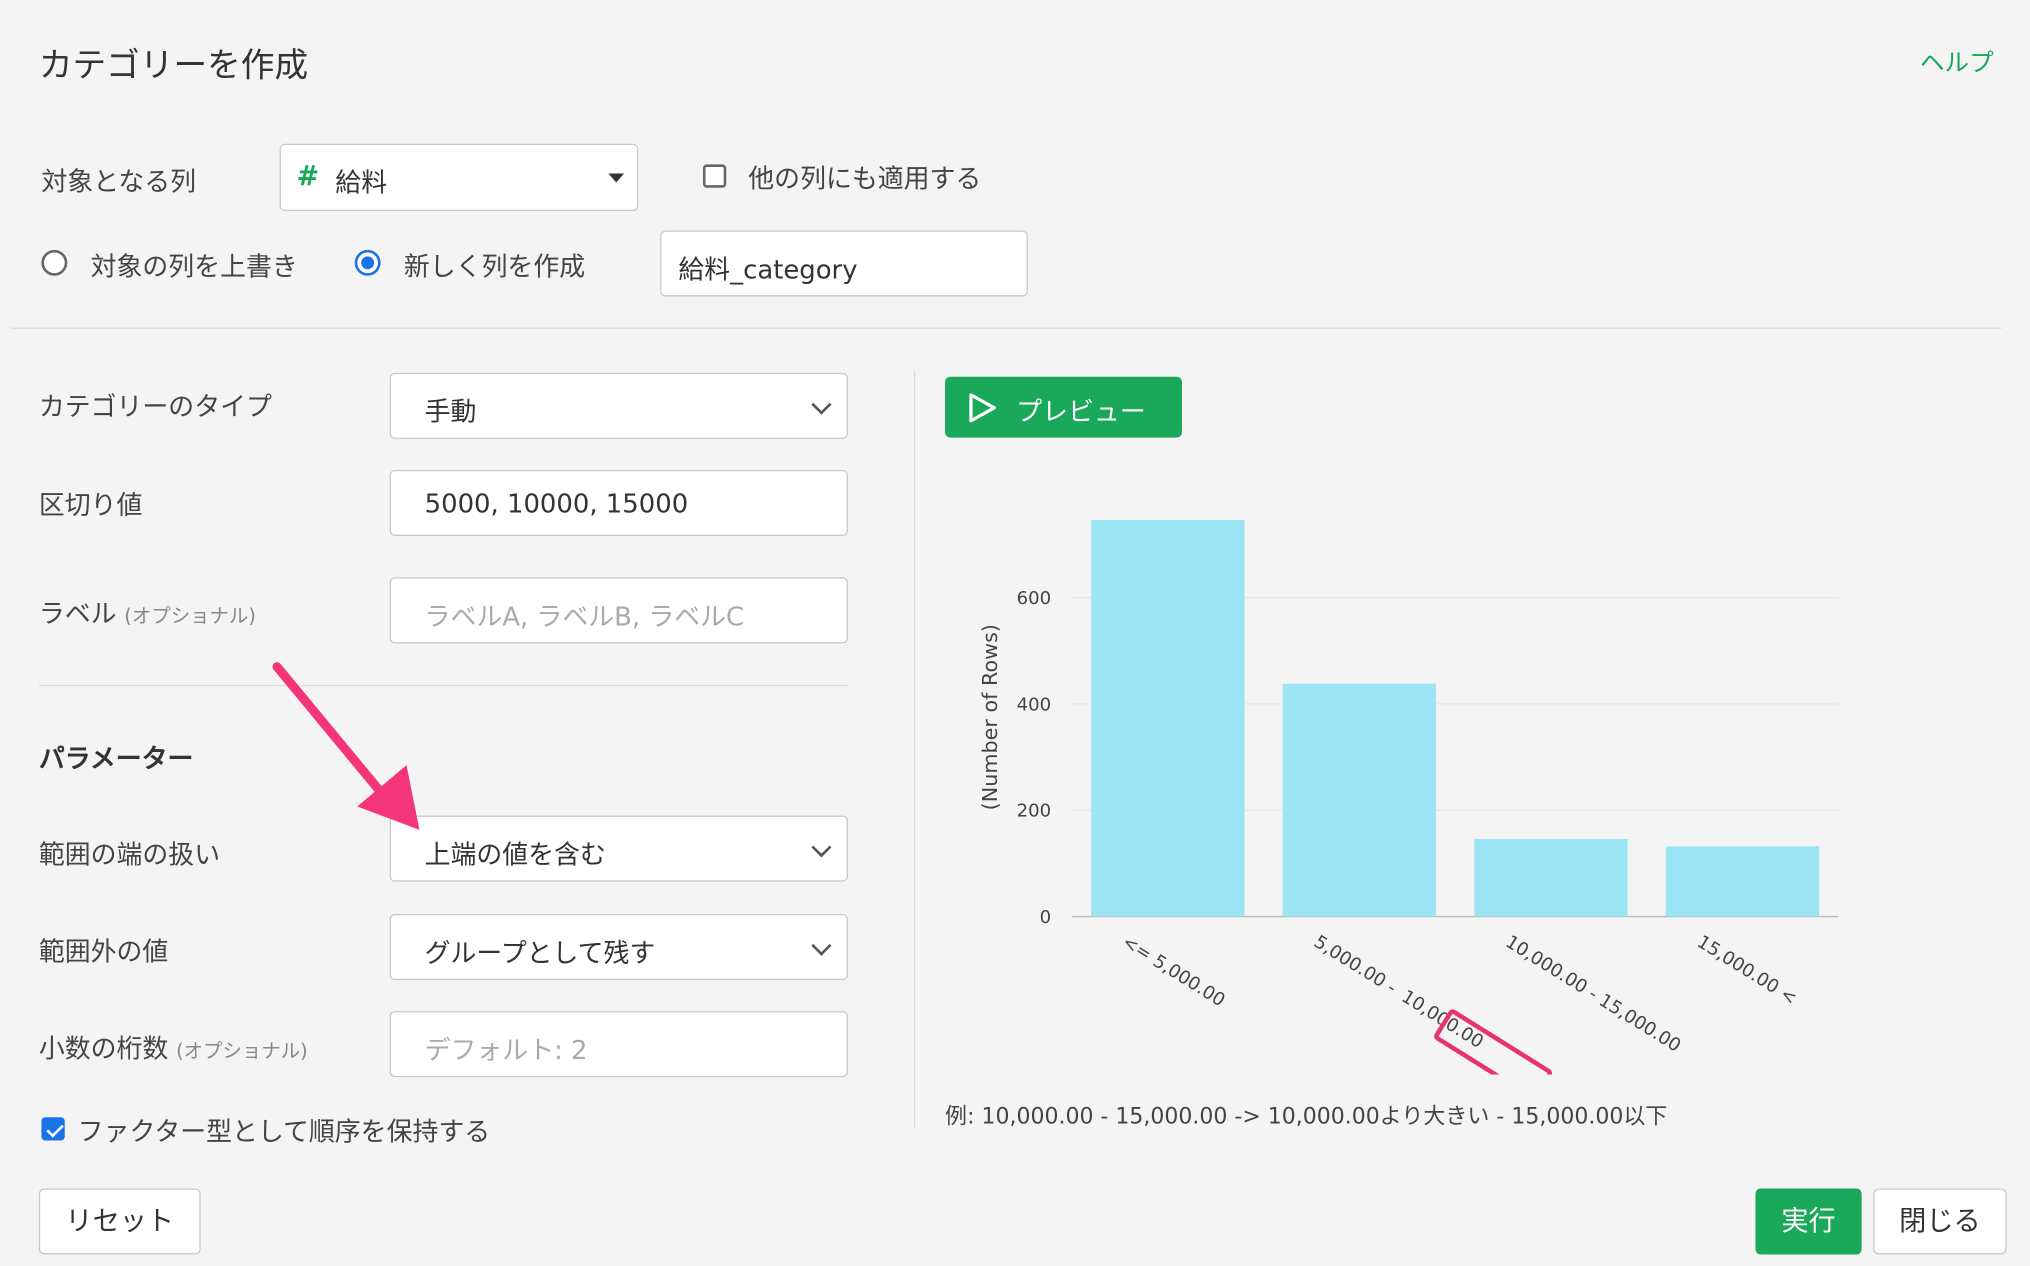 This screenshot has width=2030, height=1266. What do you see at coordinates (990, 717) in the screenshot?
I see `y-axis-label: (Number of Rows)` at bounding box center [990, 717].